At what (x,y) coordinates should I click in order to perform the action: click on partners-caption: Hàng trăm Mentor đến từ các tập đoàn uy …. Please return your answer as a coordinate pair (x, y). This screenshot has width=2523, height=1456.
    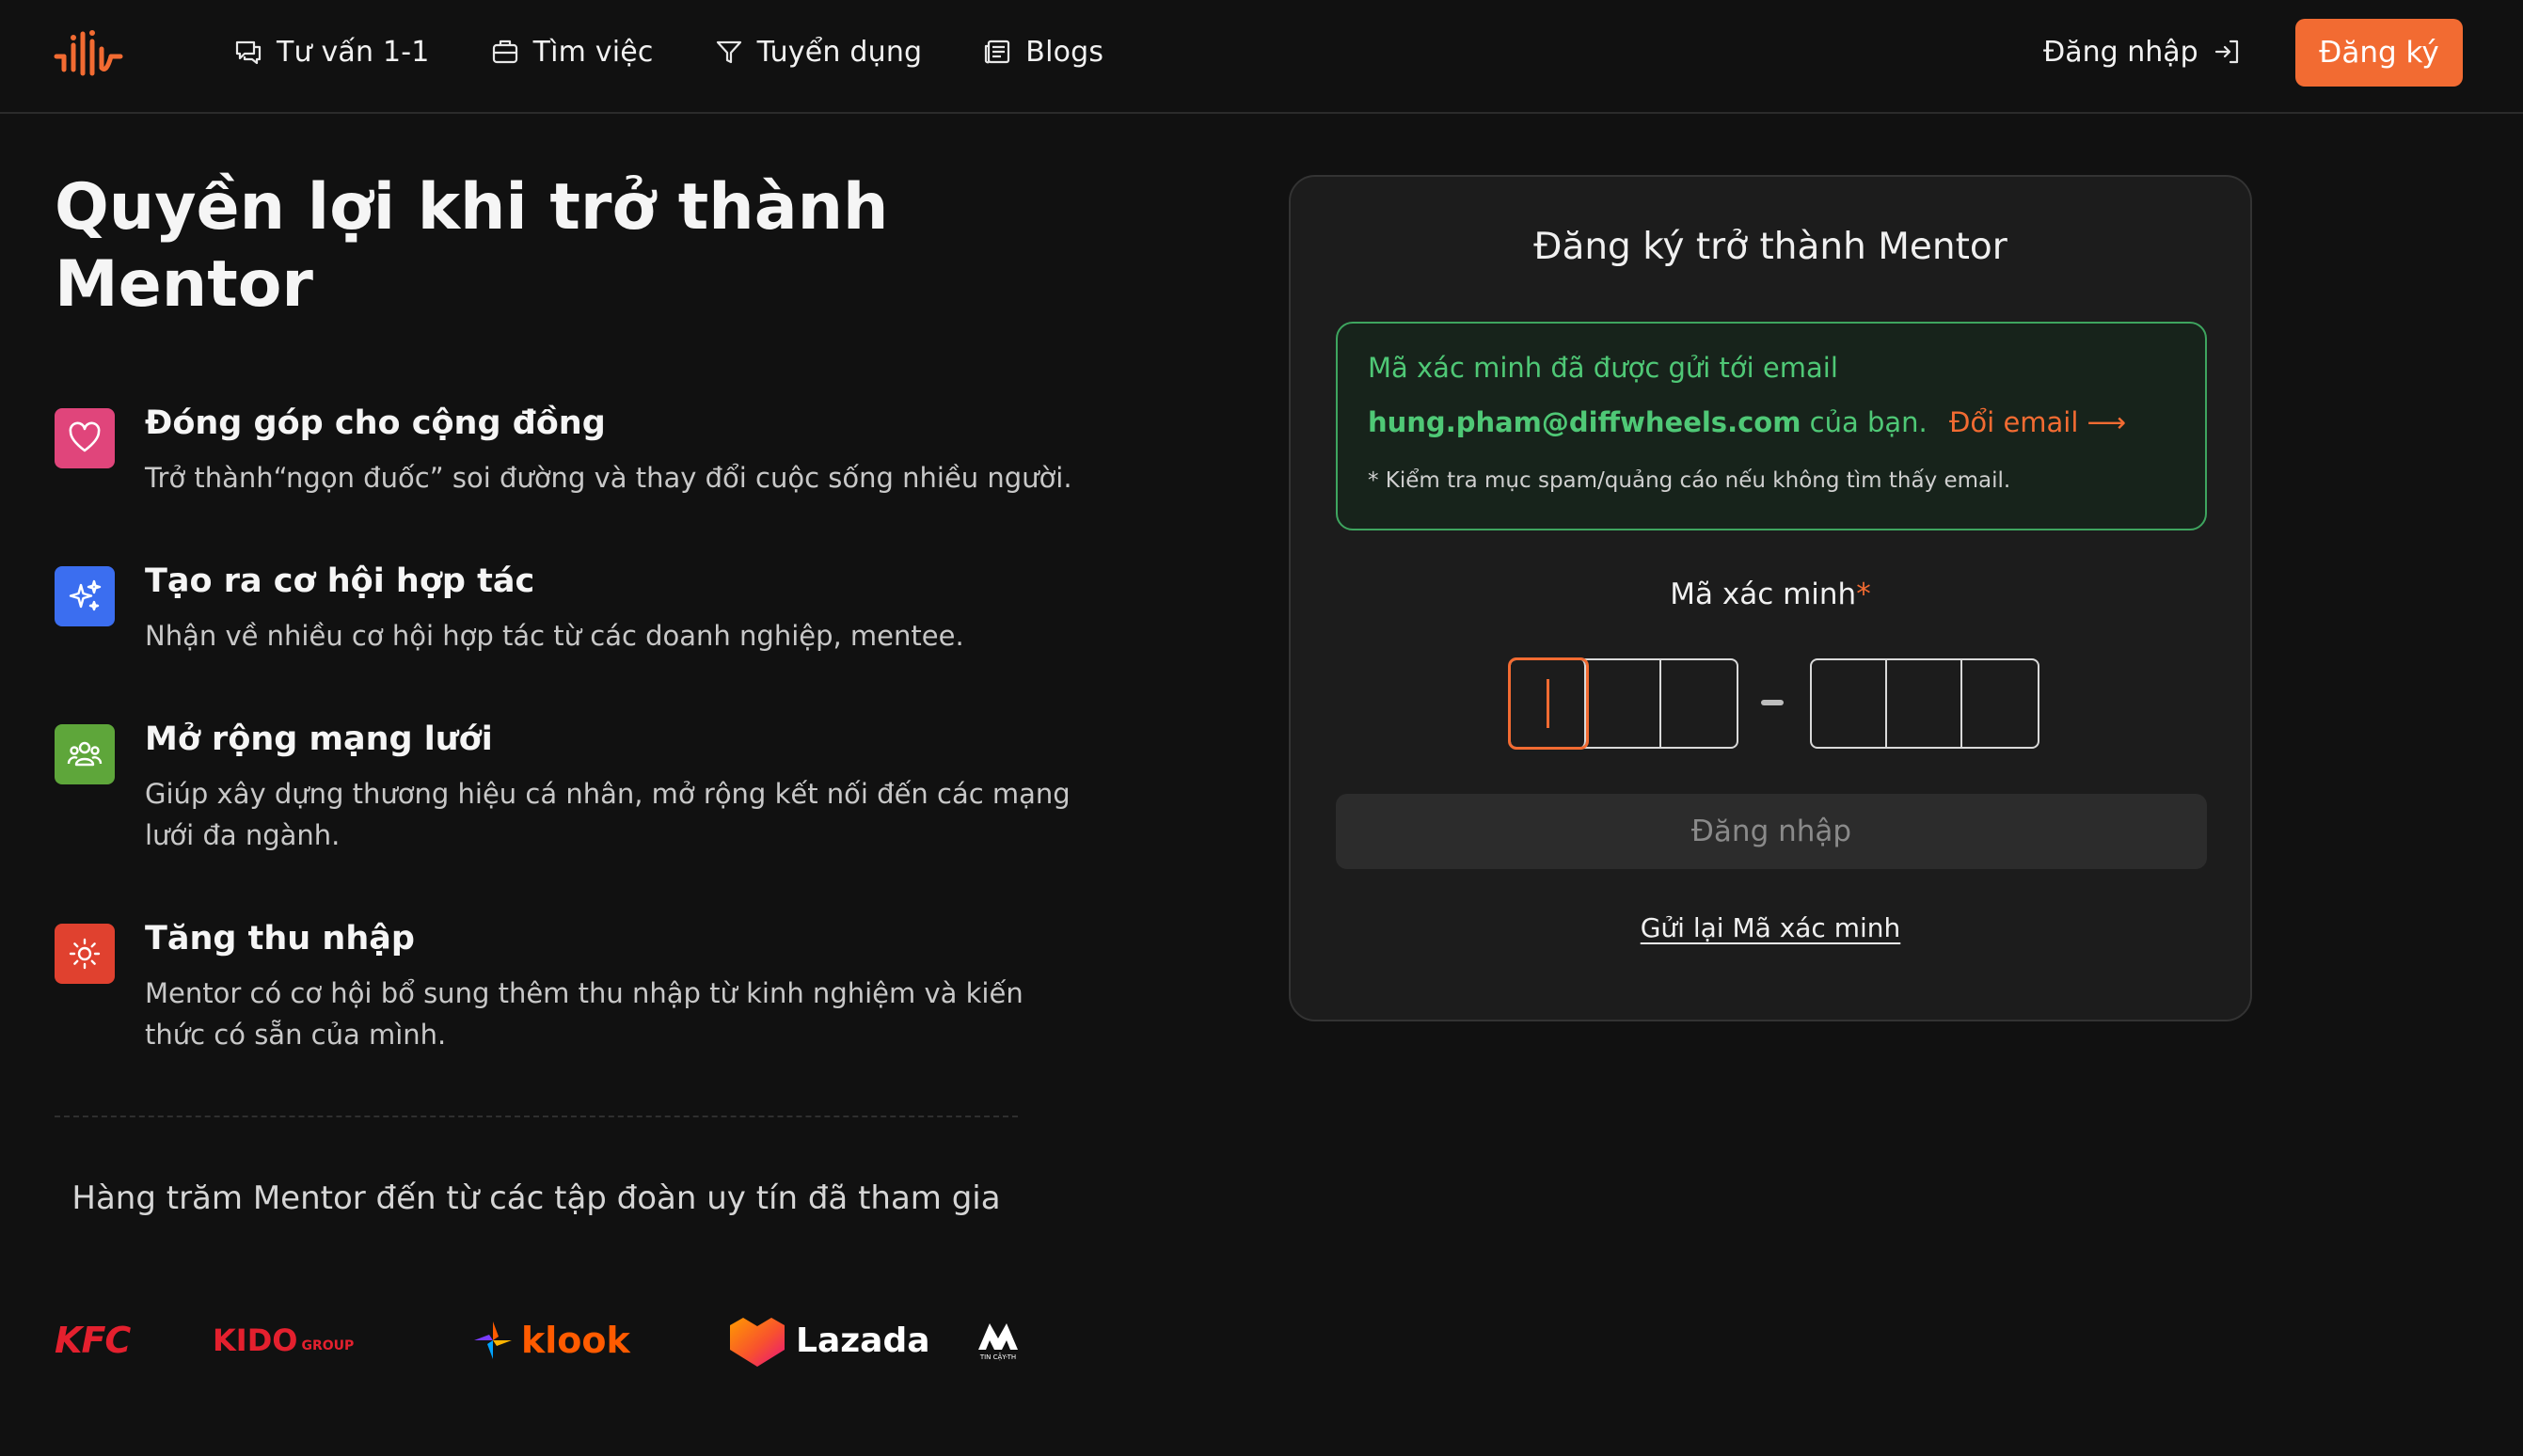
    Looking at the image, I should click on (536, 1198).